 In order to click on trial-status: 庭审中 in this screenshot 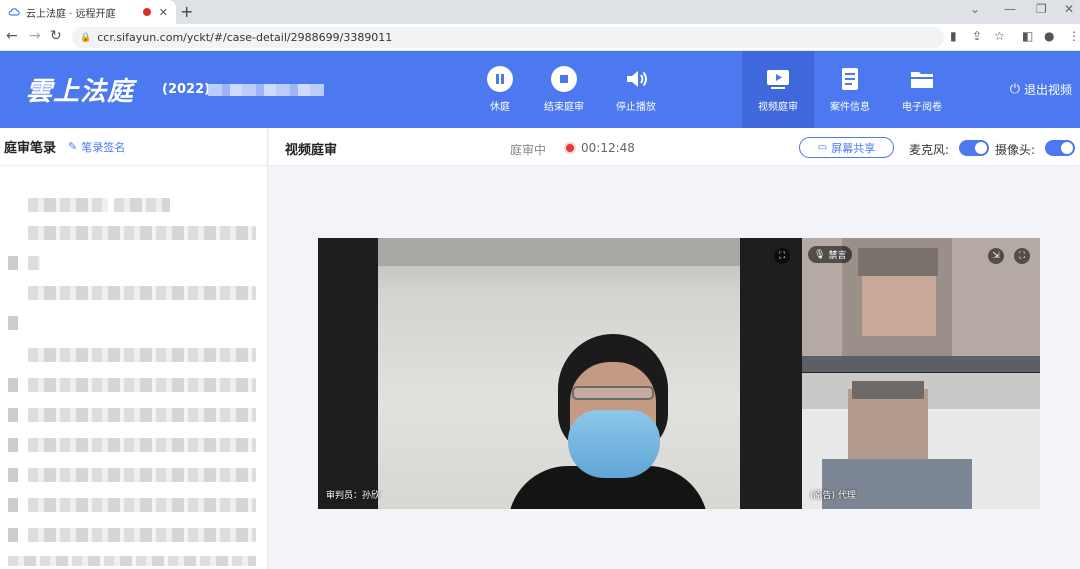, I will do `click(528, 150)`.